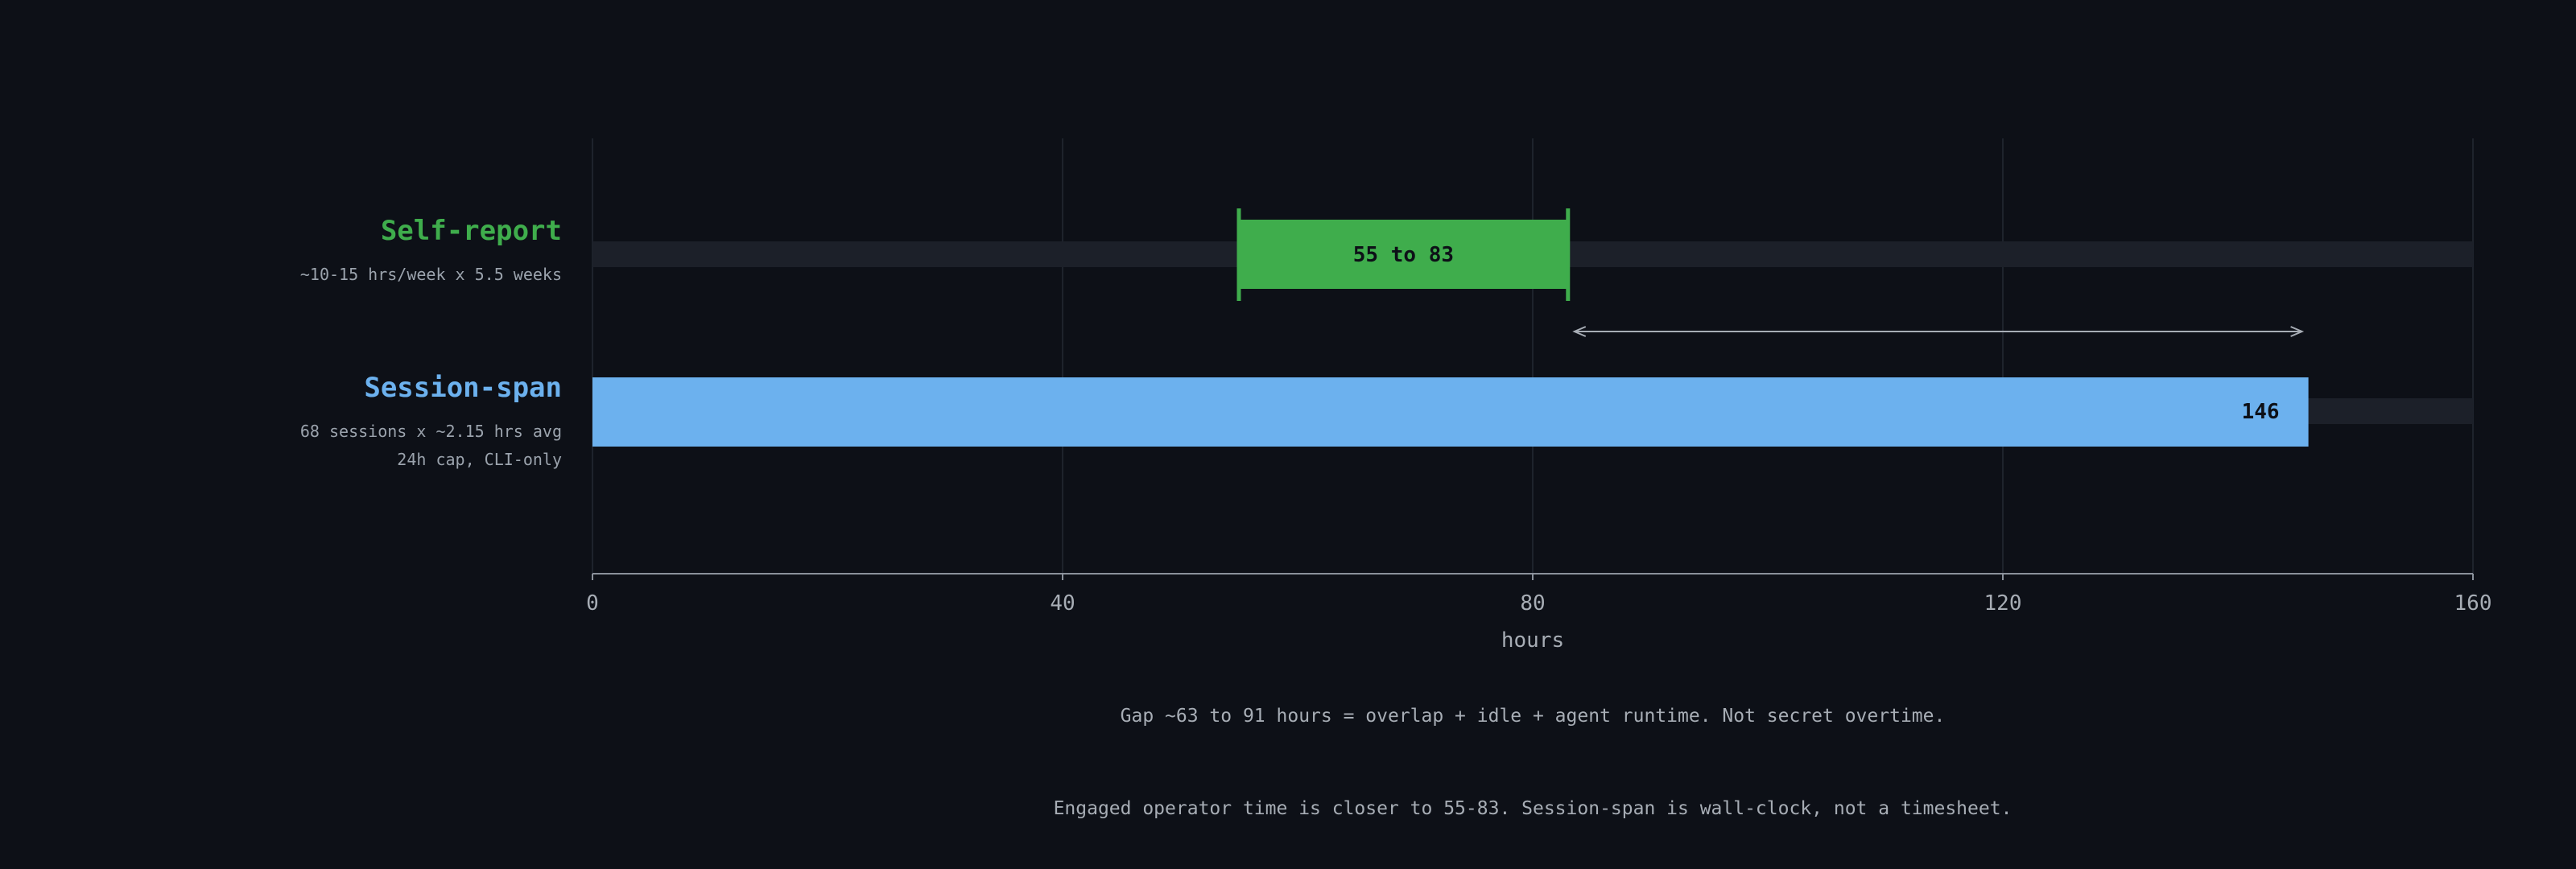 The height and width of the screenshot is (869, 2576). I want to click on self-report-subtitle: ~10-15 hrs/week x 5.5 weeks, so click(431, 274).